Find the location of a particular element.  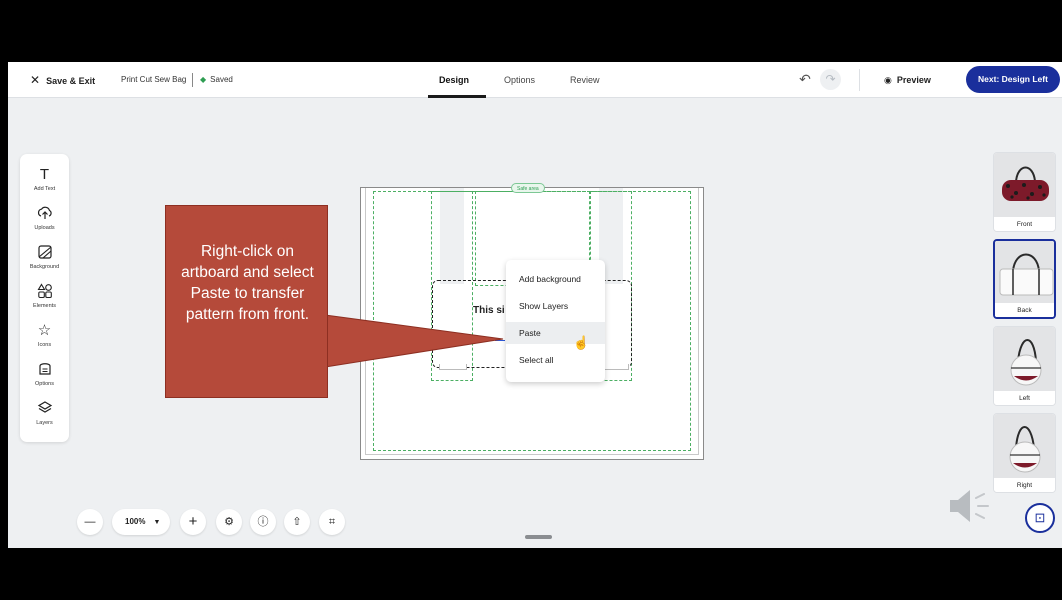

view-thumb-back: Back is located at coordinates (1024, 279).